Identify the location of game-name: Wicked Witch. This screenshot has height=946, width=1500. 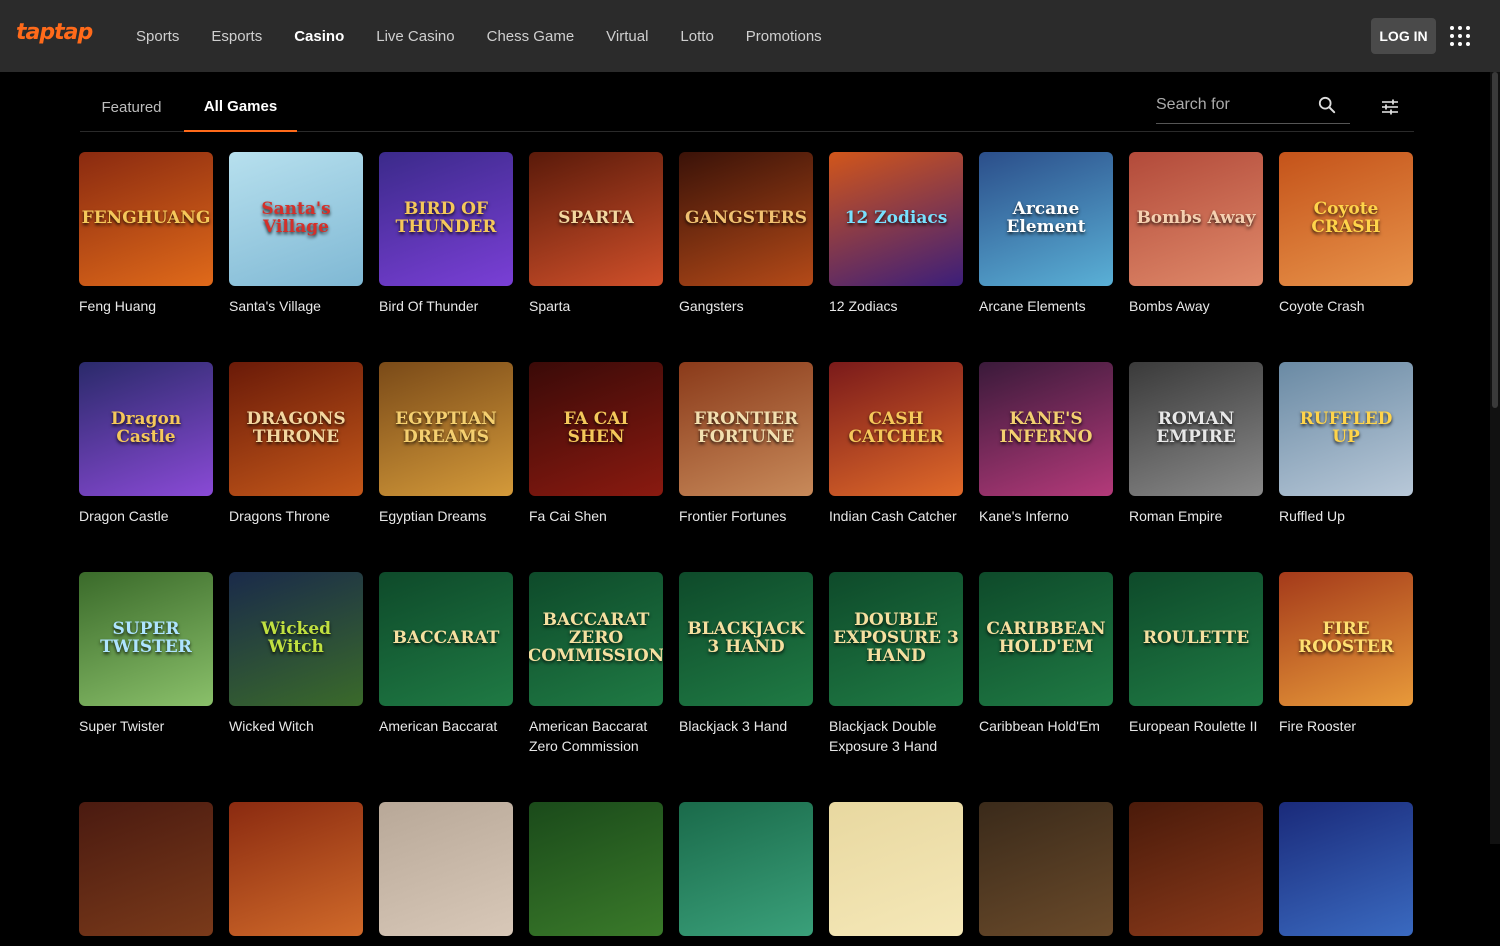
(296, 726).